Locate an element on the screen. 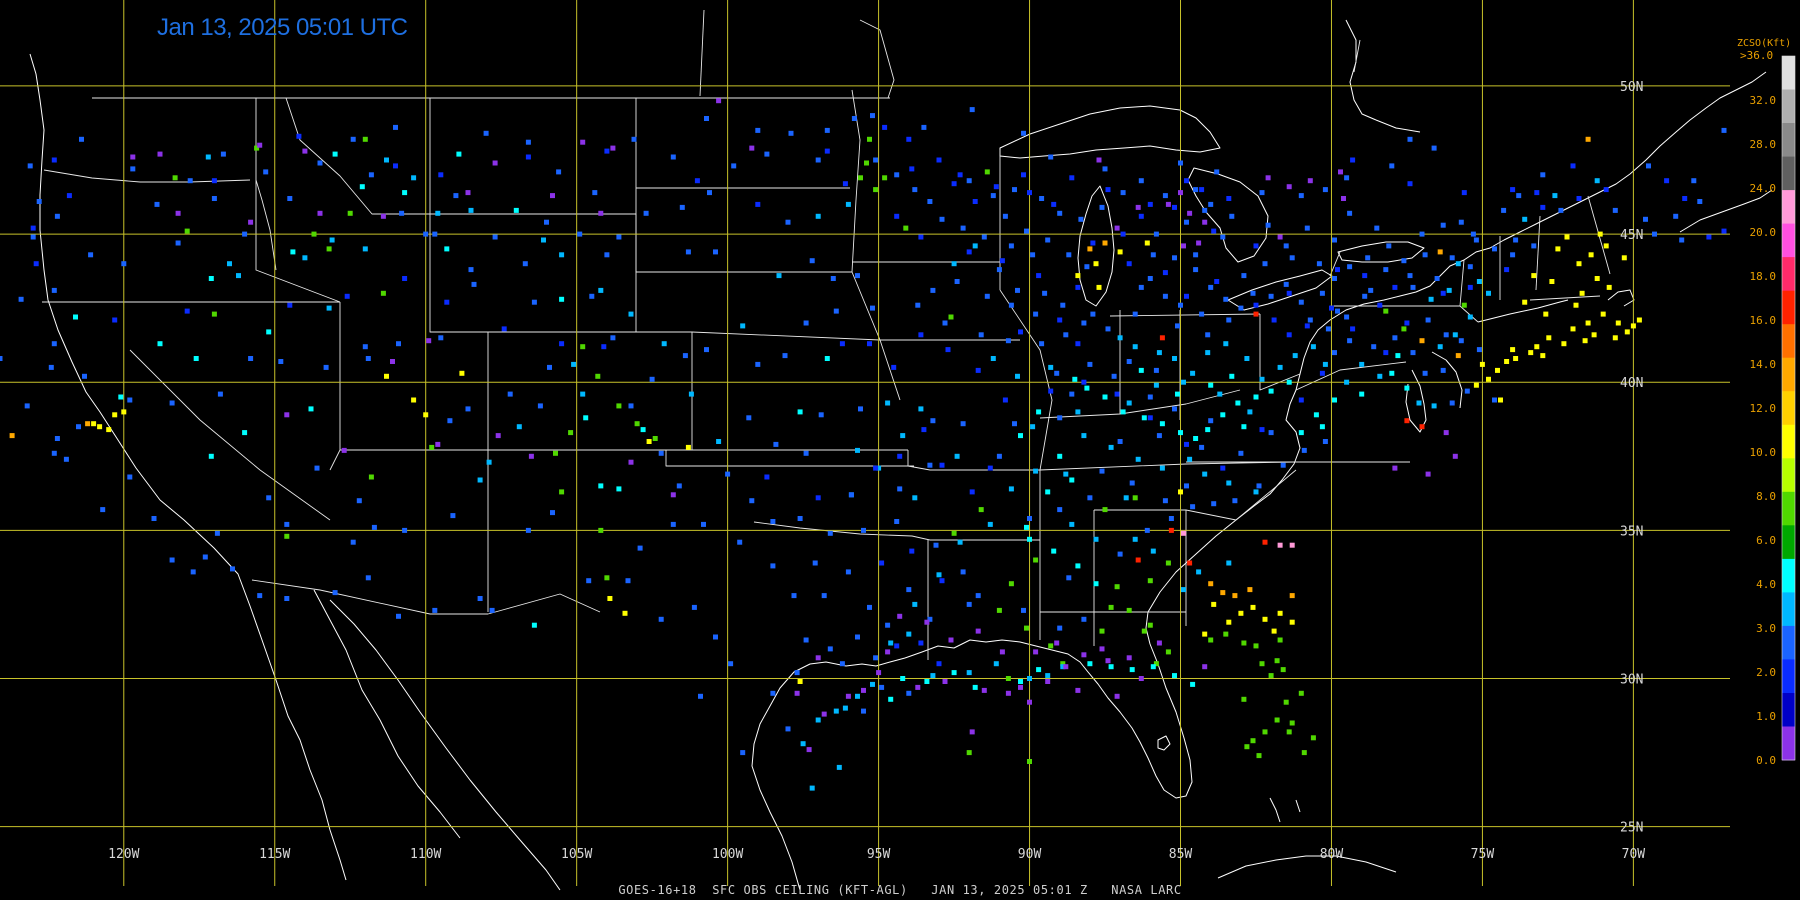  colorbar-tick-label: 1.0 is located at coordinates (1766, 716).